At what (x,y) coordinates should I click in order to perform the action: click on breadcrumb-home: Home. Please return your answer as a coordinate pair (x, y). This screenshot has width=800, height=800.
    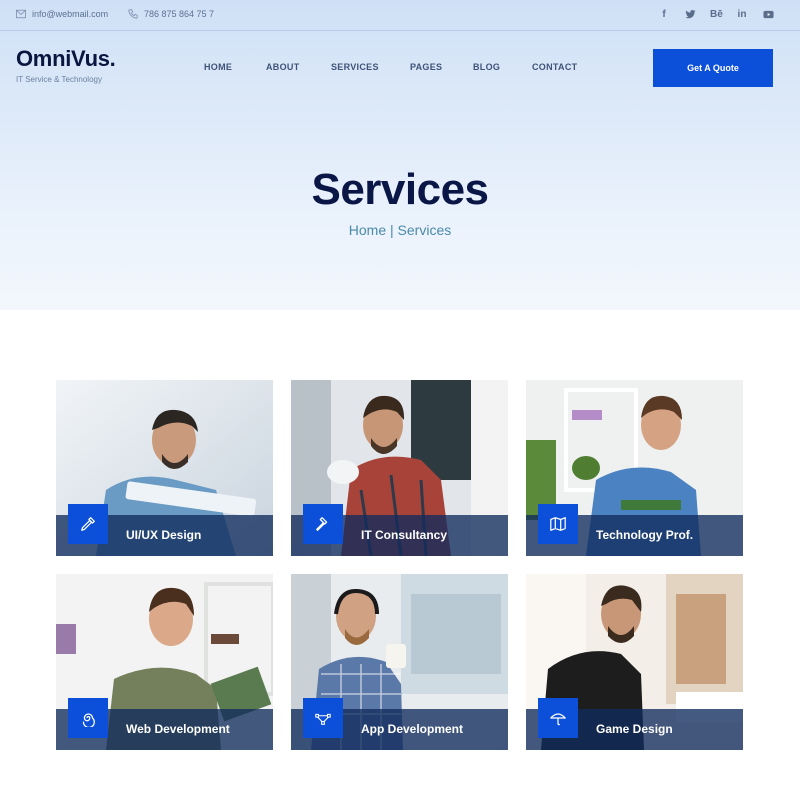
    Looking at the image, I should click on (367, 230).